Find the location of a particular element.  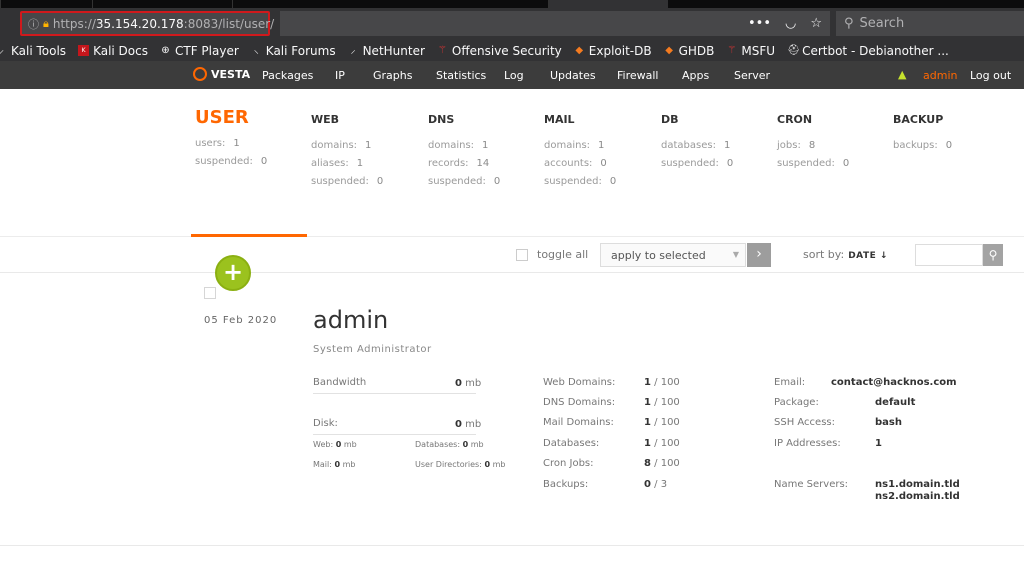

toggle-all-label: toggle all is located at coordinates (562, 254).